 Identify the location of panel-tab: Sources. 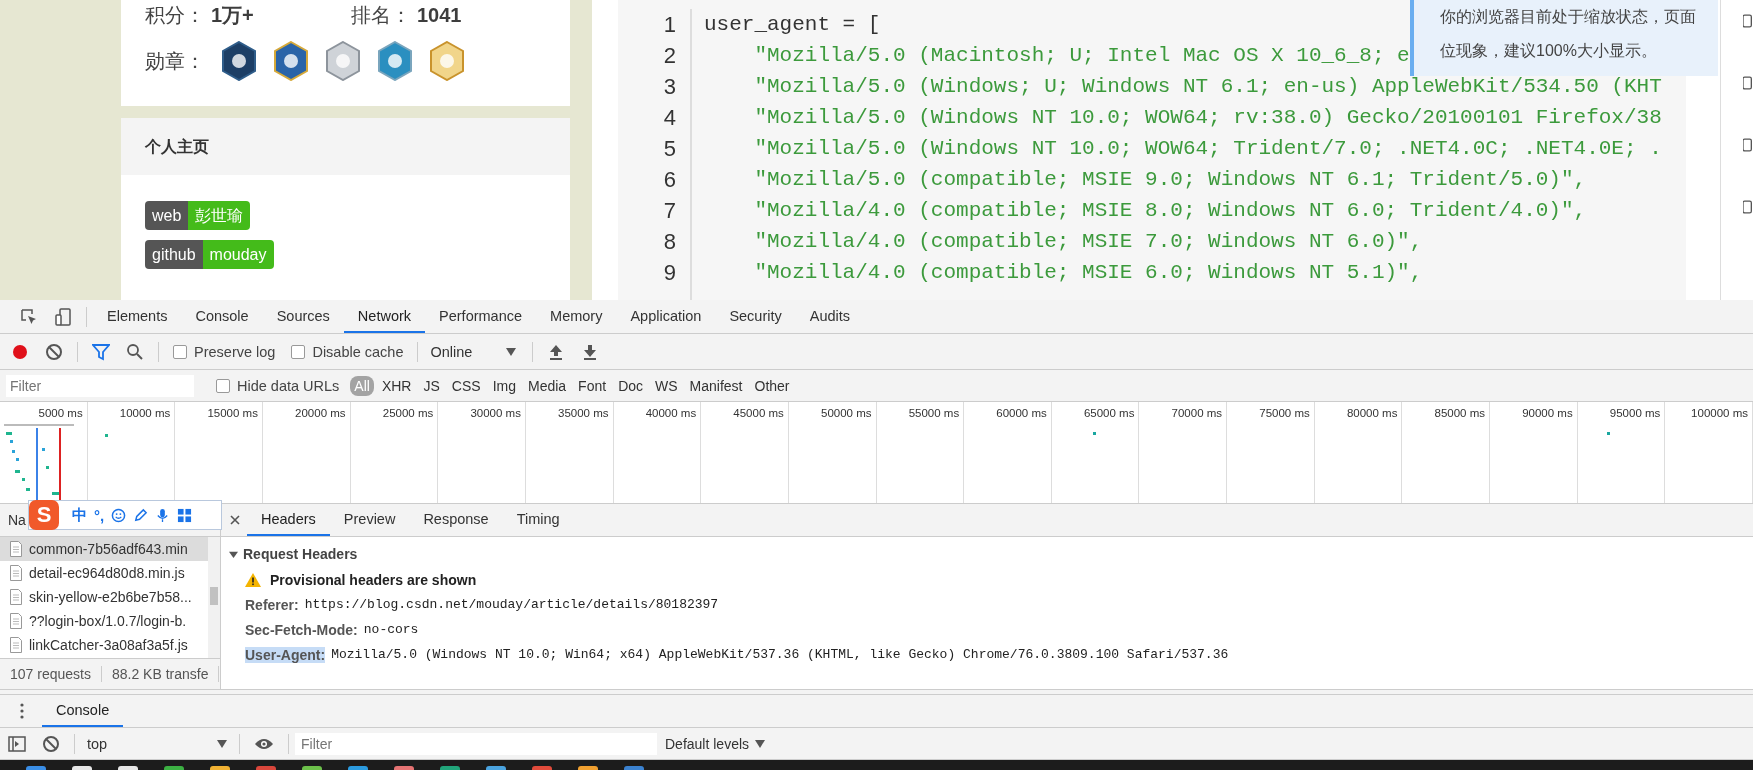
(303, 316).